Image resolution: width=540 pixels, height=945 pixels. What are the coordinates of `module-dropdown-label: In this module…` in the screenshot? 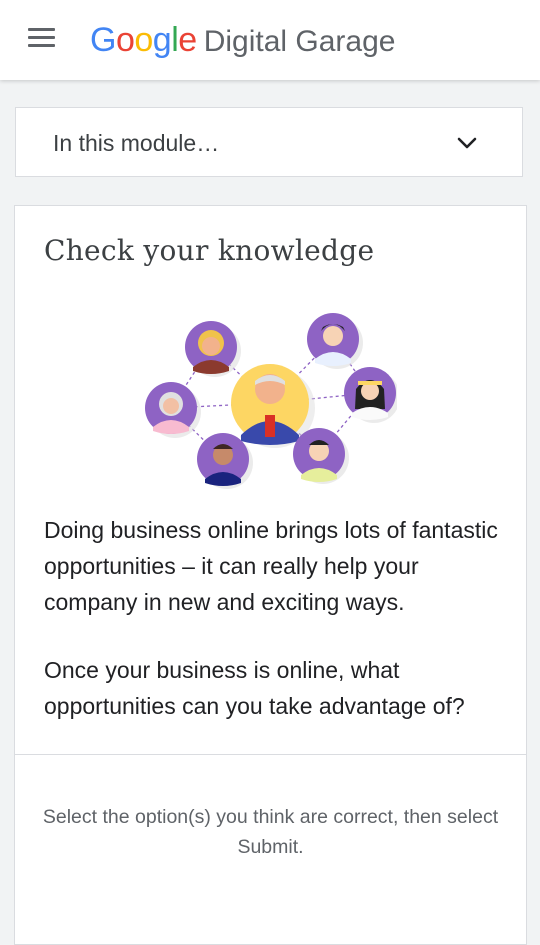 It's located at (136, 143).